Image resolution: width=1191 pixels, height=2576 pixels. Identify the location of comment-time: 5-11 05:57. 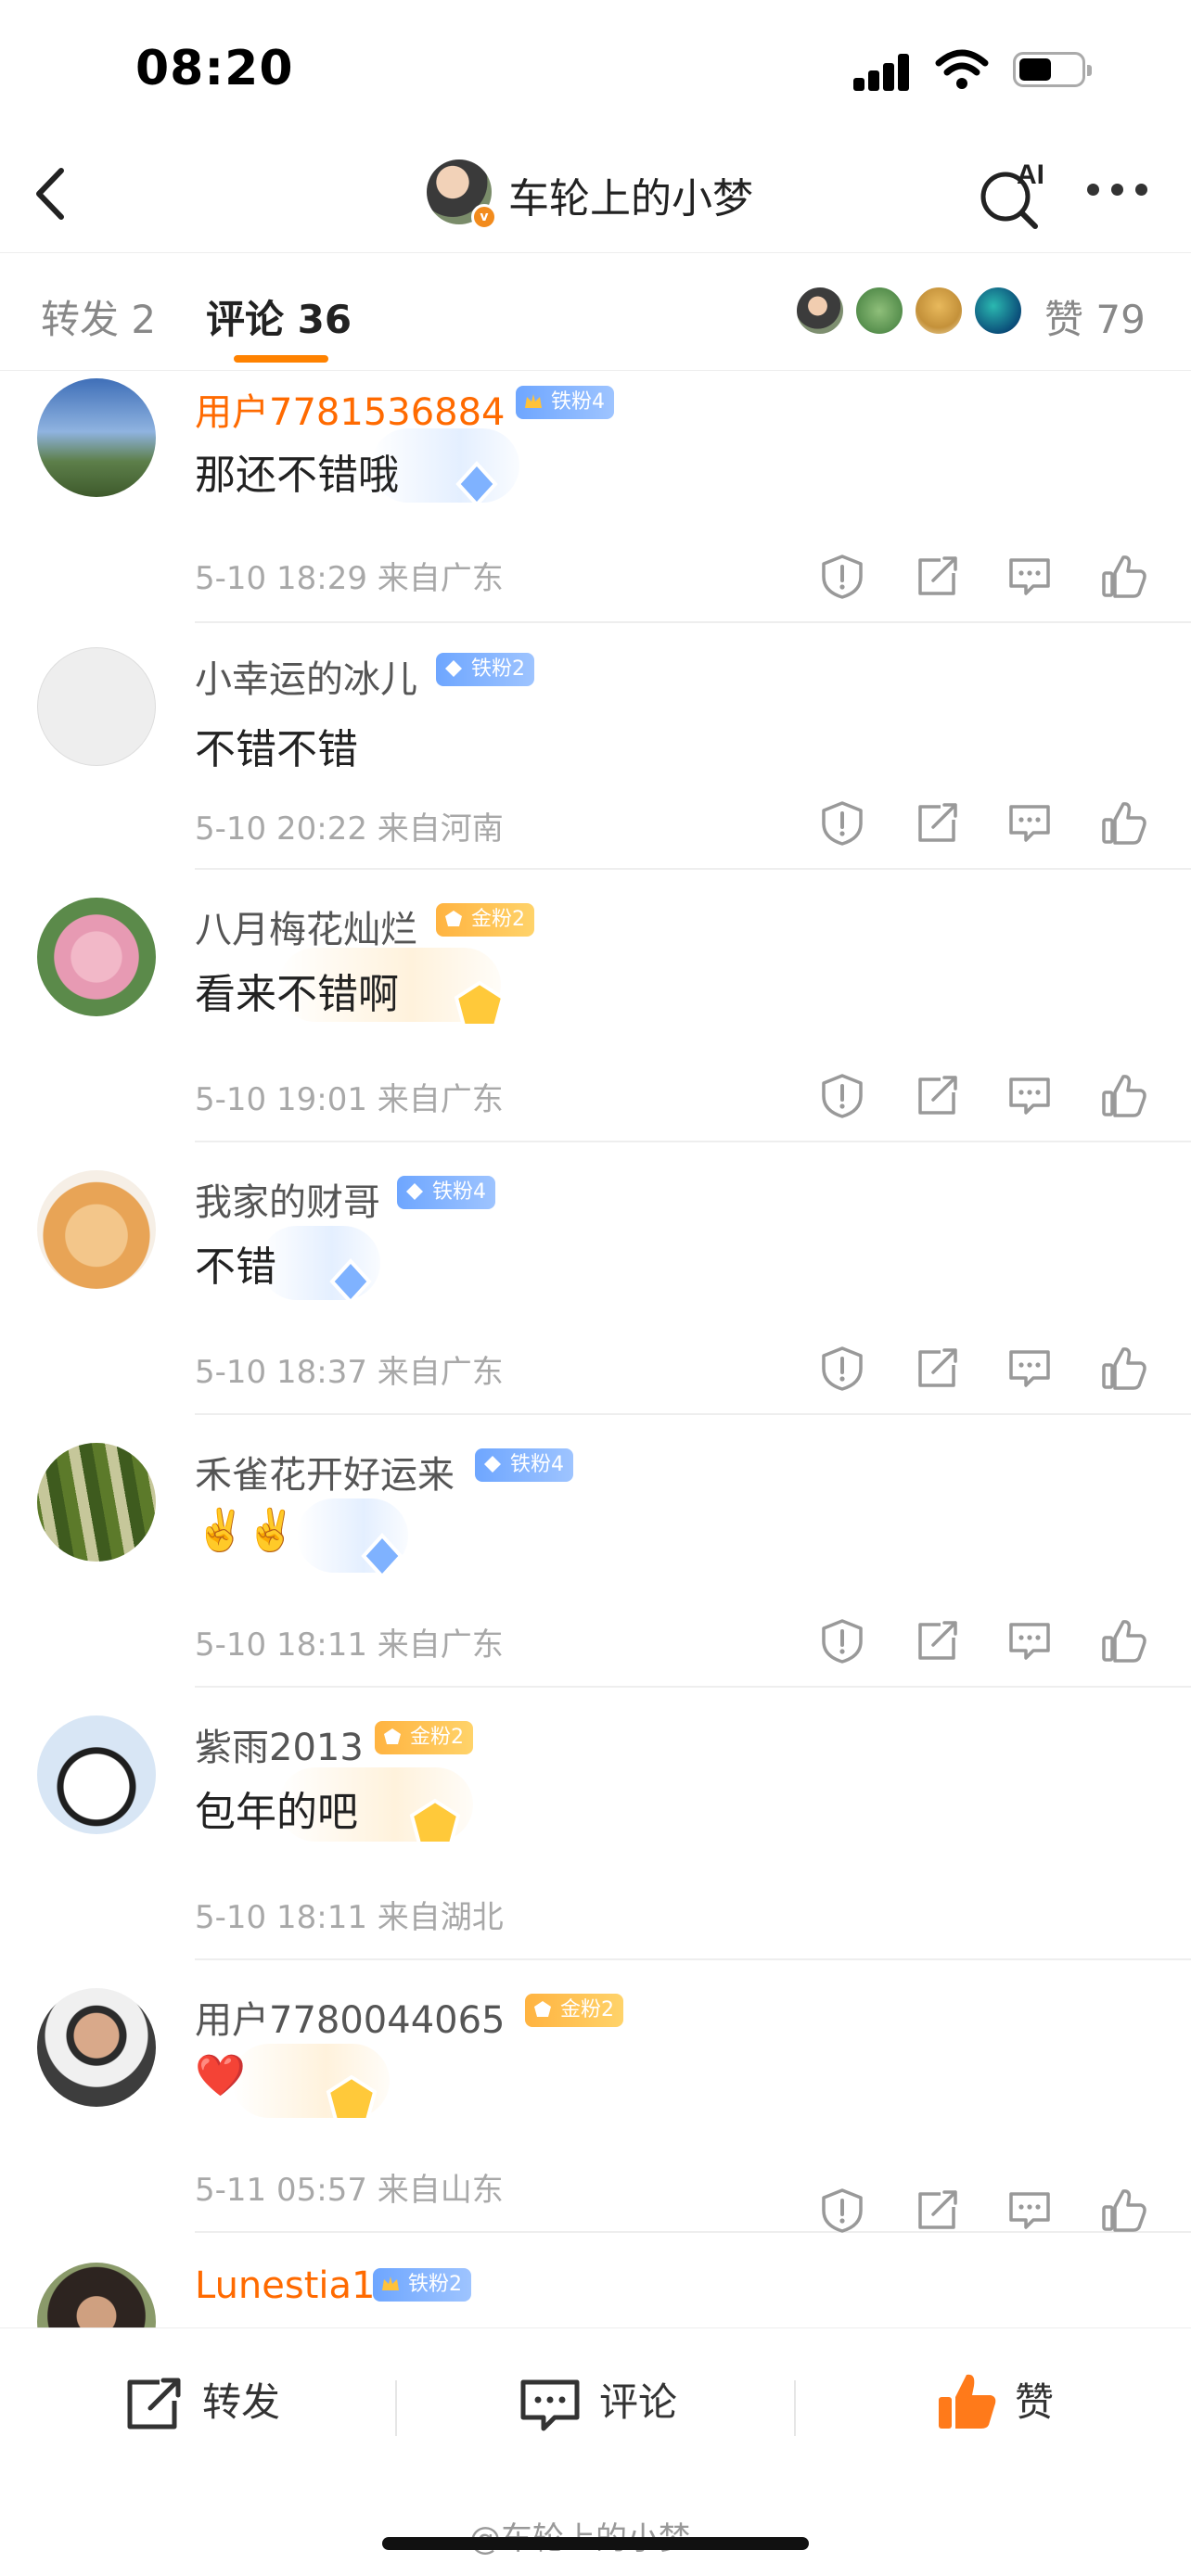
(281, 2191).